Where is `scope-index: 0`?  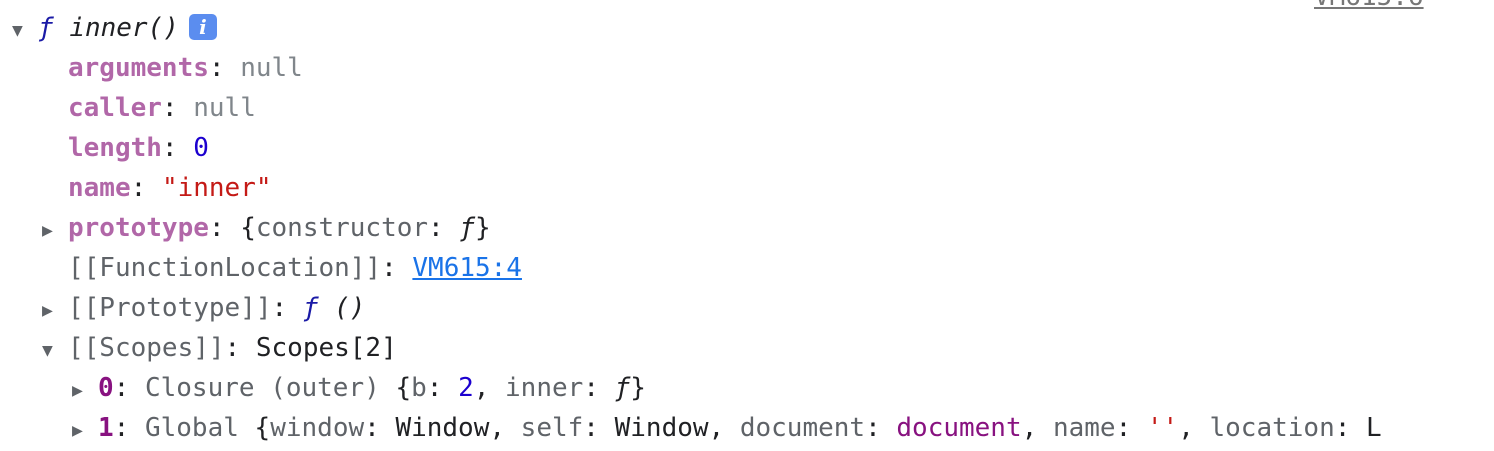
scope-index: 0 is located at coordinates (106, 388).